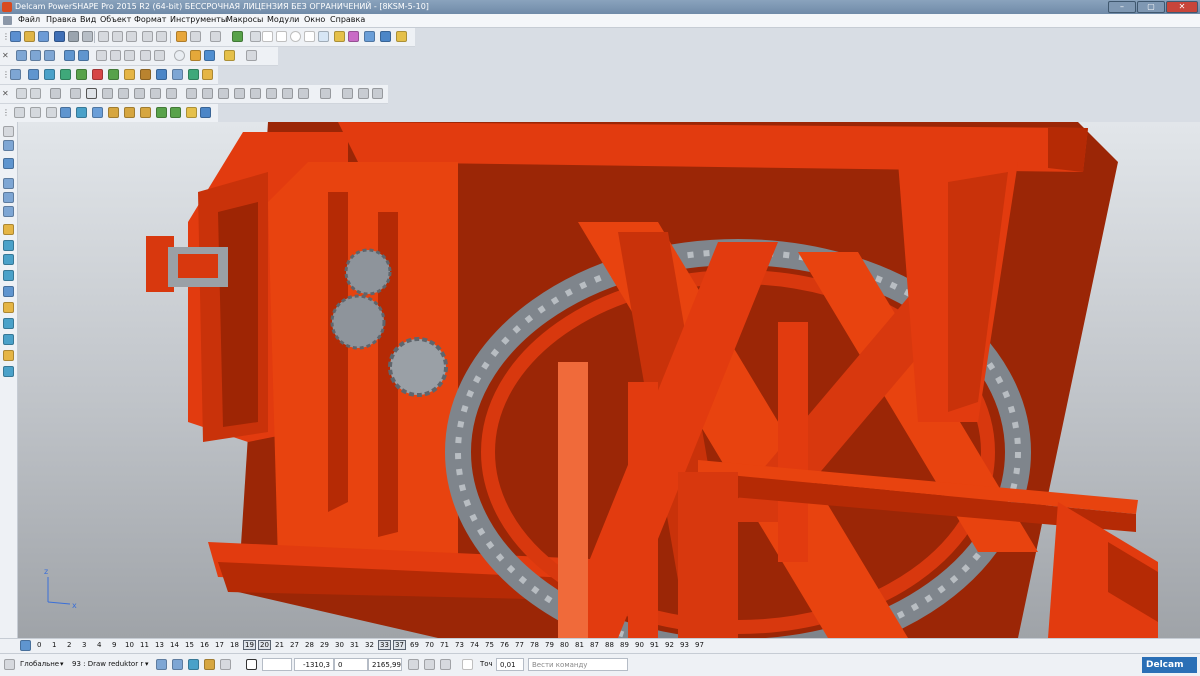 Image resolution: width=1200 pixels, height=676 pixels. Describe the element at coordinates (271, 93) in the screenshot. I see `solid-intersect-icon` at that location.